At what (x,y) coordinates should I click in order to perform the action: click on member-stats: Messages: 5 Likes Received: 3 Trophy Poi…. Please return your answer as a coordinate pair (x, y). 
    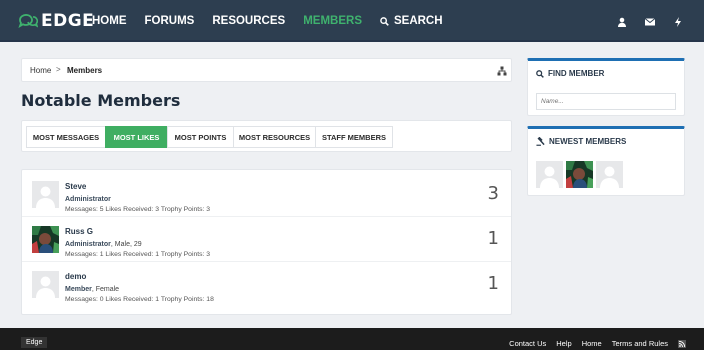
    Looking at the image, I should click on (138, 209).